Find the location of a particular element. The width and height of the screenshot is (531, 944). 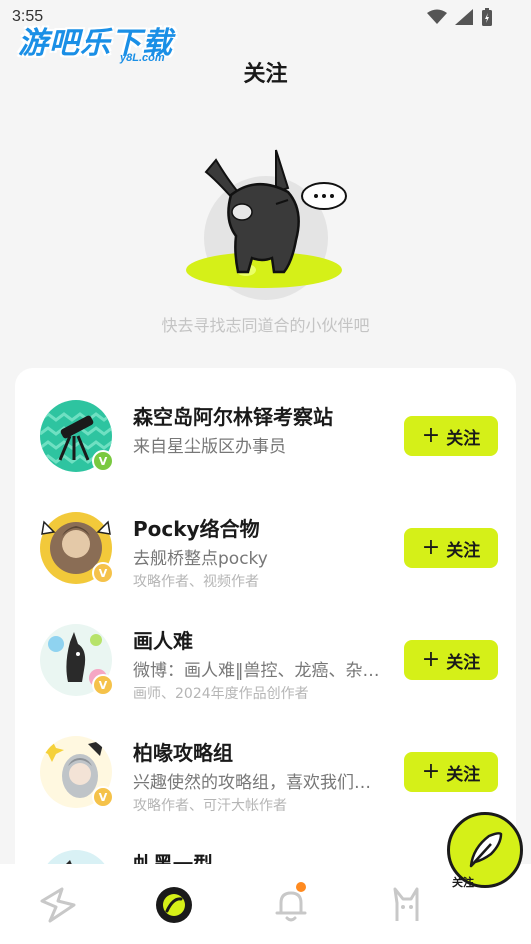

user-tags: 画师、2024年度作品创作者 is located at coordinates (221, 694).